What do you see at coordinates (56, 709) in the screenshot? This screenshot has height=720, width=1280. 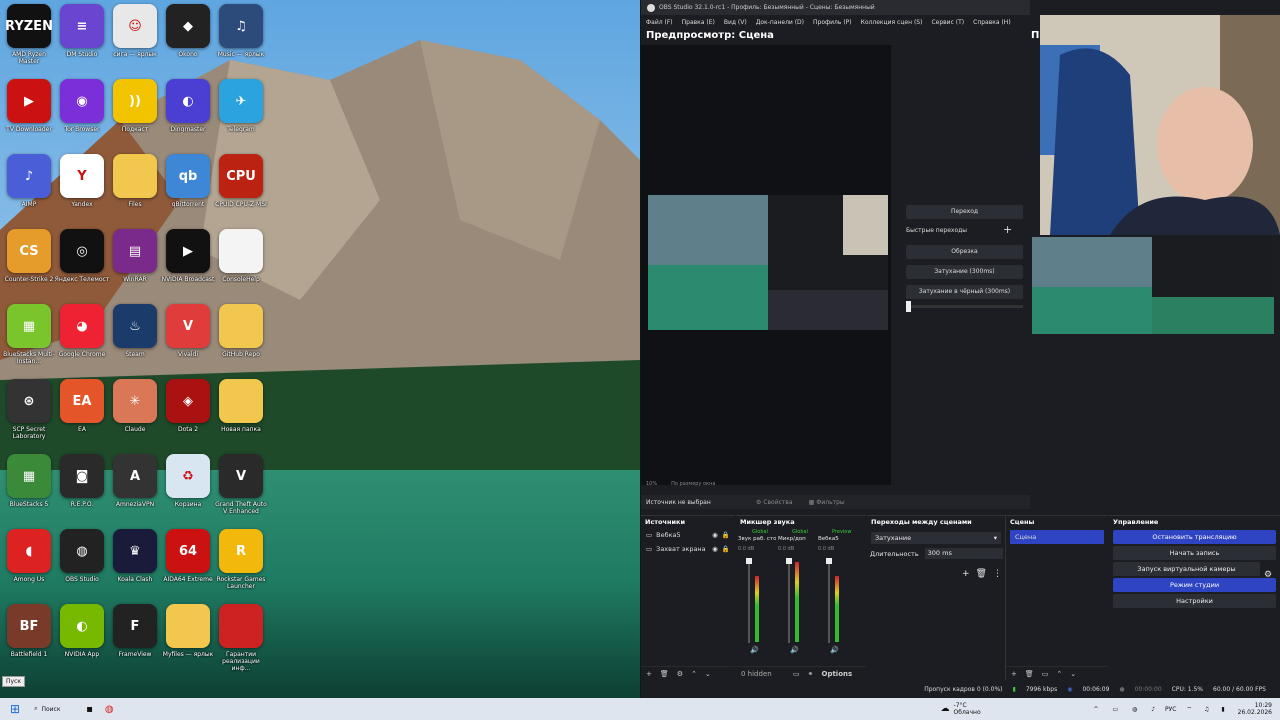 I see `search-box: ⌕ Поиск` at bounding box center [56, 709].